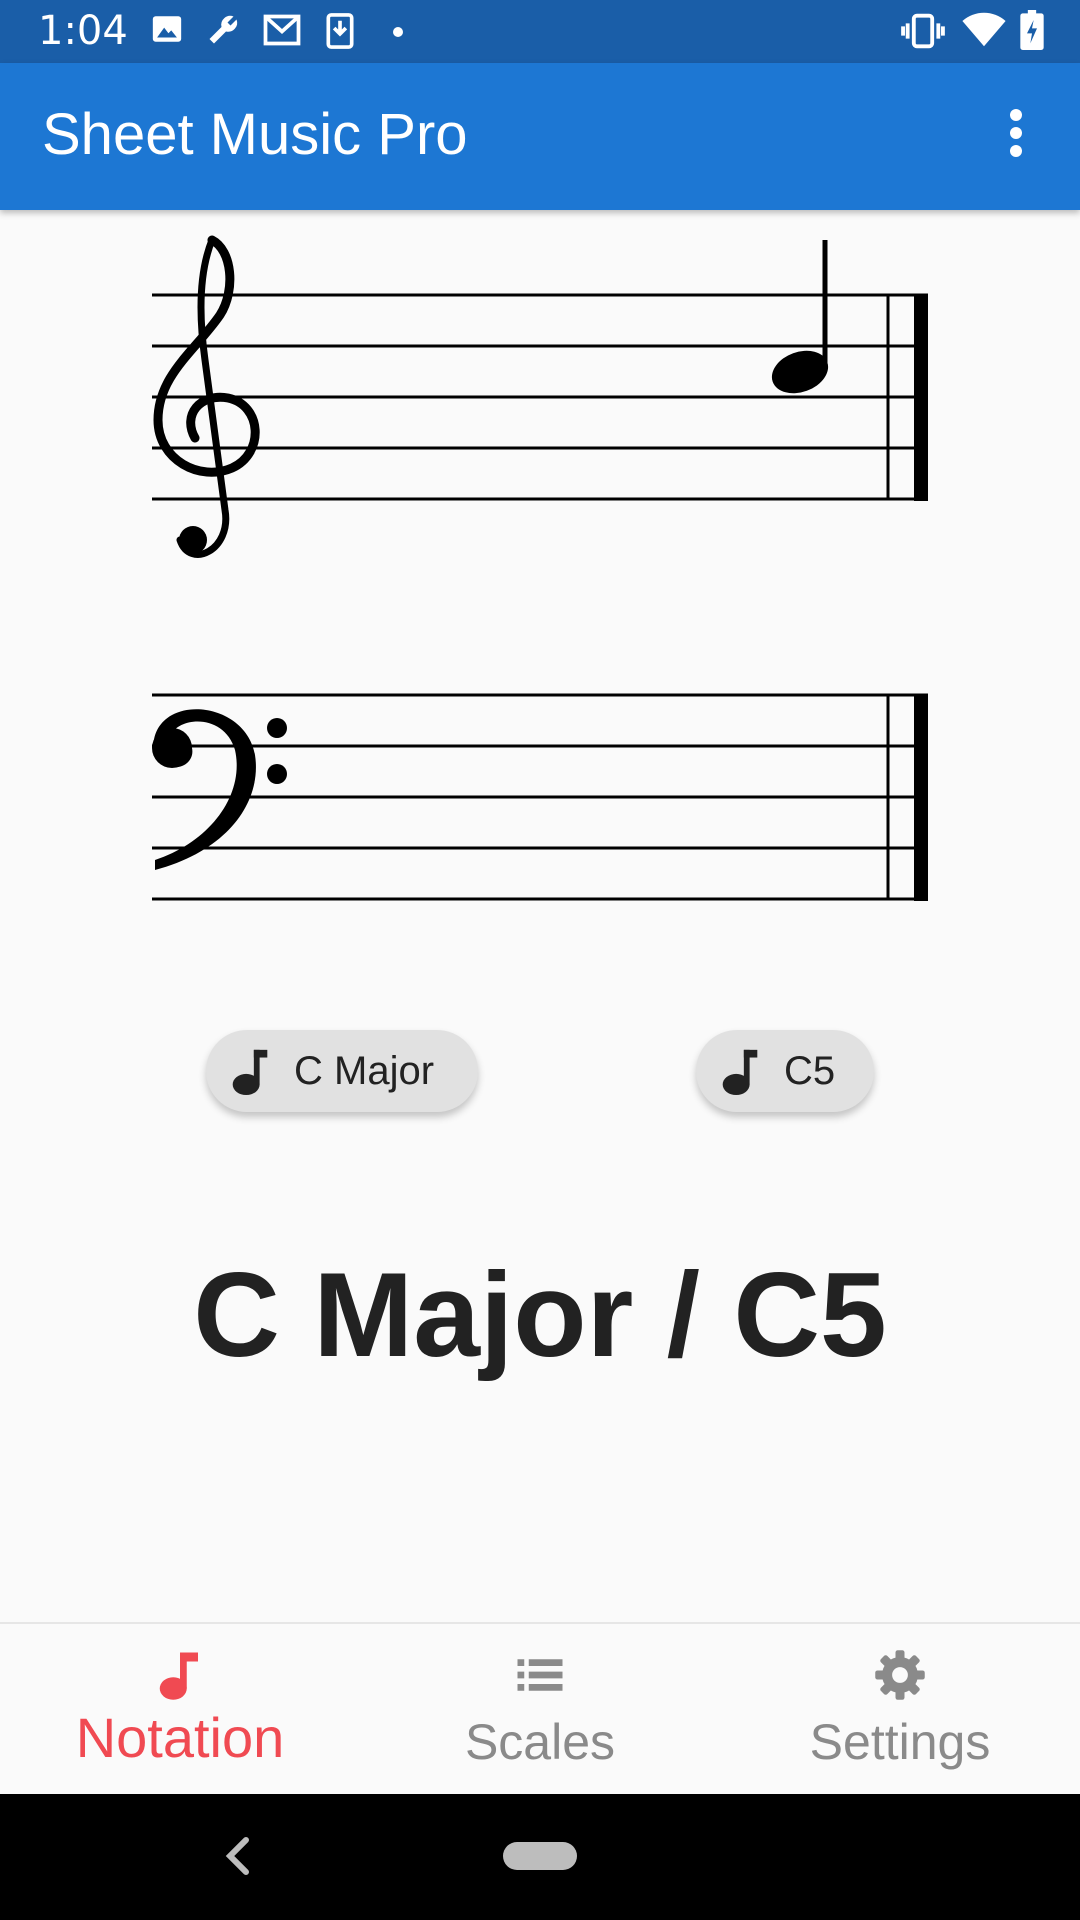 The height and width of the screenshot is (1920, 1080). I want to click on key-chip-label: C Major, so click(364, 1070).